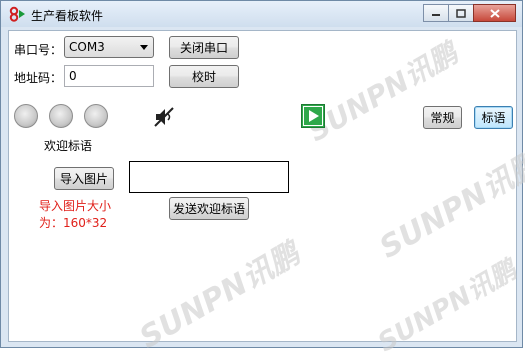 The image size is (525, 359). What do you see at coordinates (493, 117) in the screenshot?
I see `mode-slogan-button: 标语` at bounding box center [493, 117].